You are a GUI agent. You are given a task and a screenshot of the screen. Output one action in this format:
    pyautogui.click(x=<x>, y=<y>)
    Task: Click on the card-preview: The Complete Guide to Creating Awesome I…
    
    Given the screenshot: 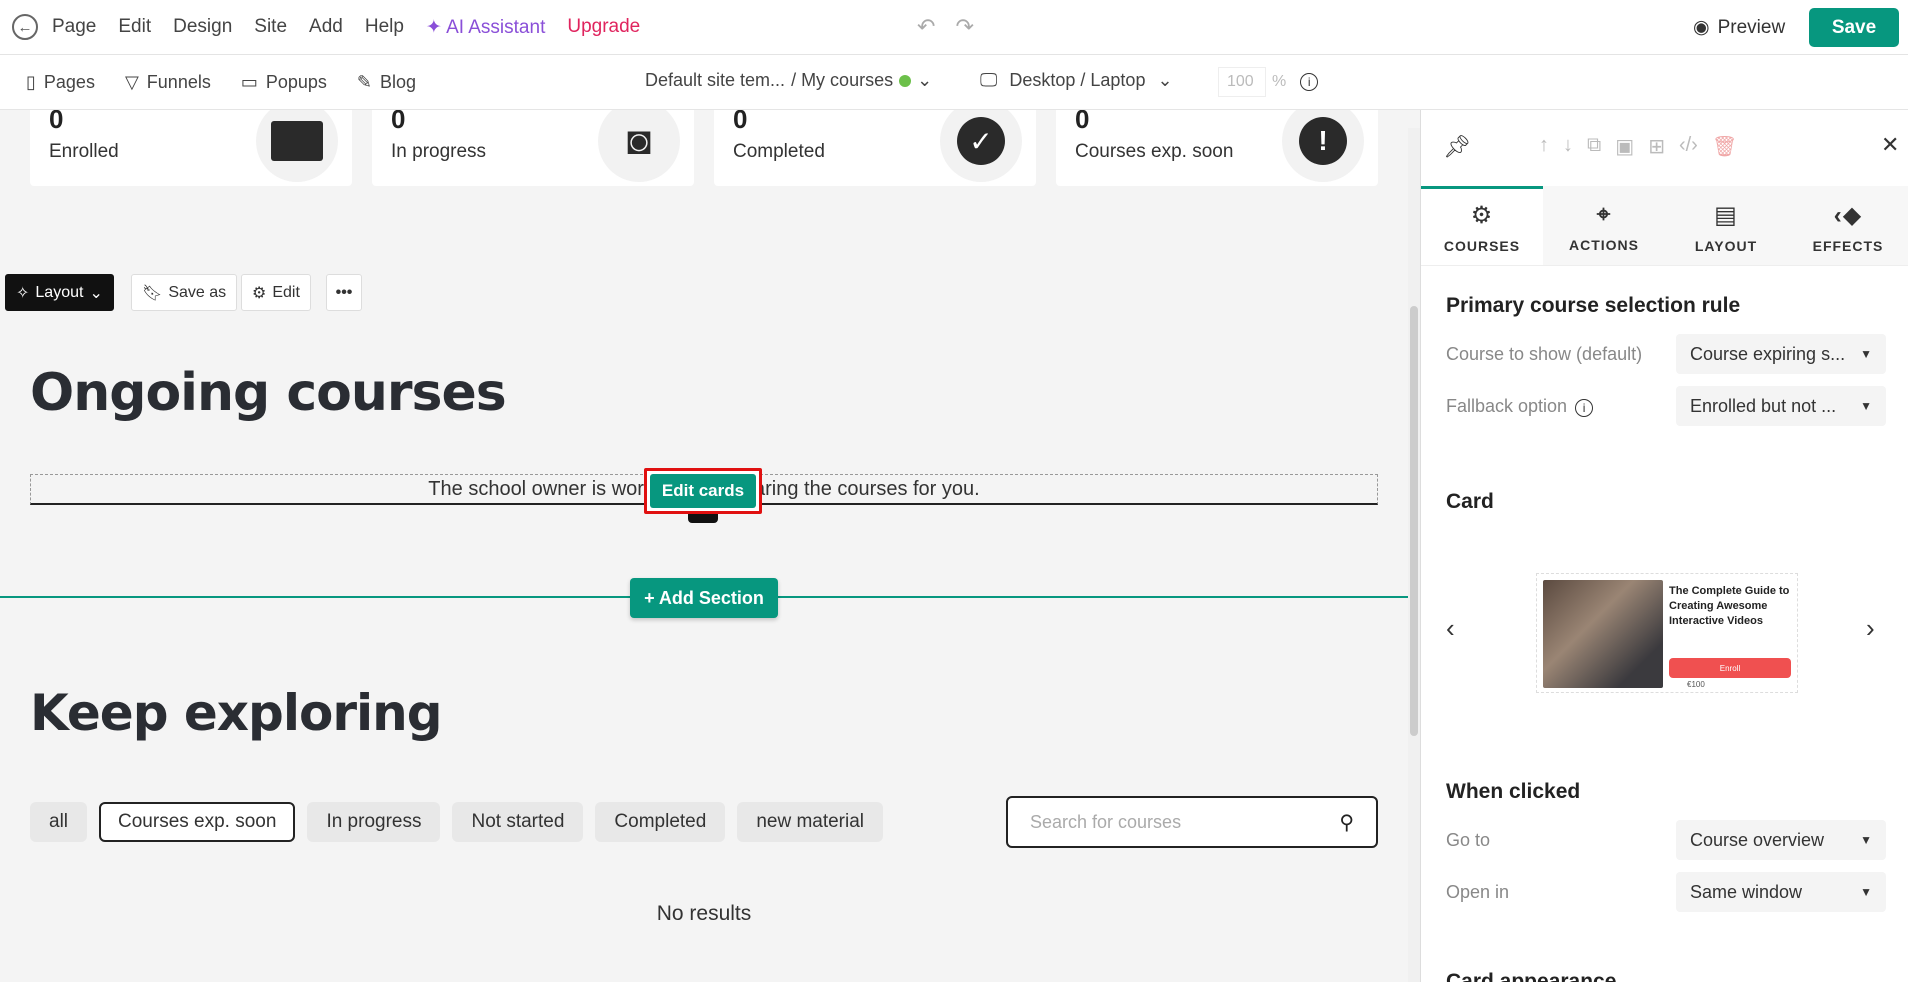 What is the action you would take?
    pyautogui.click(x=1667, y=633)
    